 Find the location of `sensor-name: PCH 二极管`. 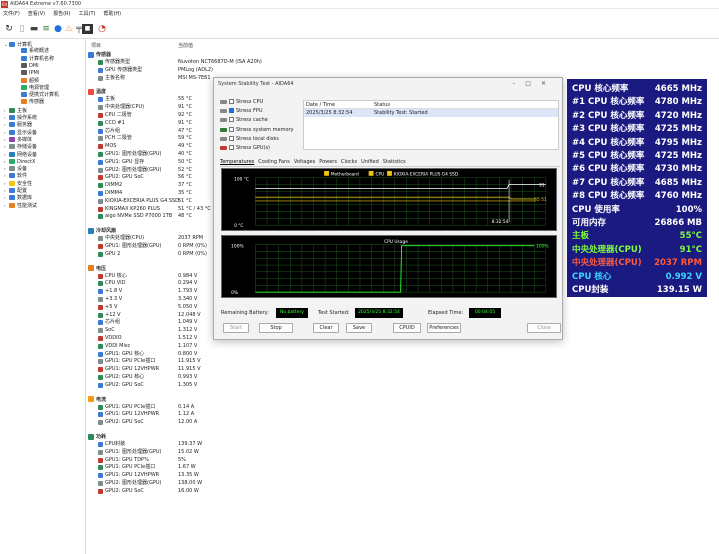

sensor-name: PCH 二极管 is located at coordinates (118, 138).